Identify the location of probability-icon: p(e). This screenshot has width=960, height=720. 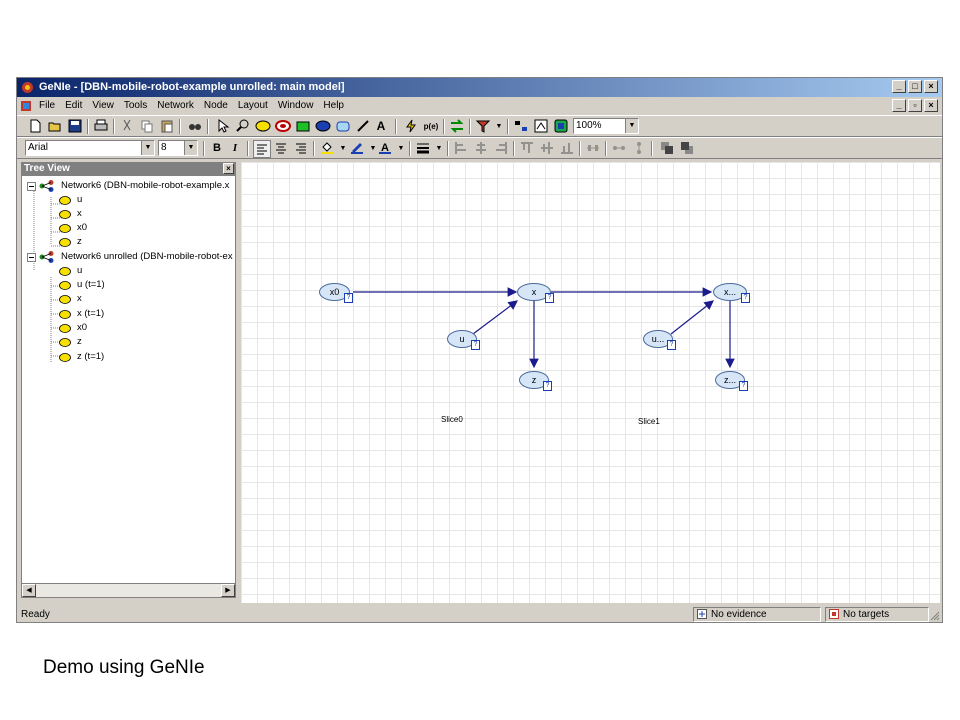
(431, 126).